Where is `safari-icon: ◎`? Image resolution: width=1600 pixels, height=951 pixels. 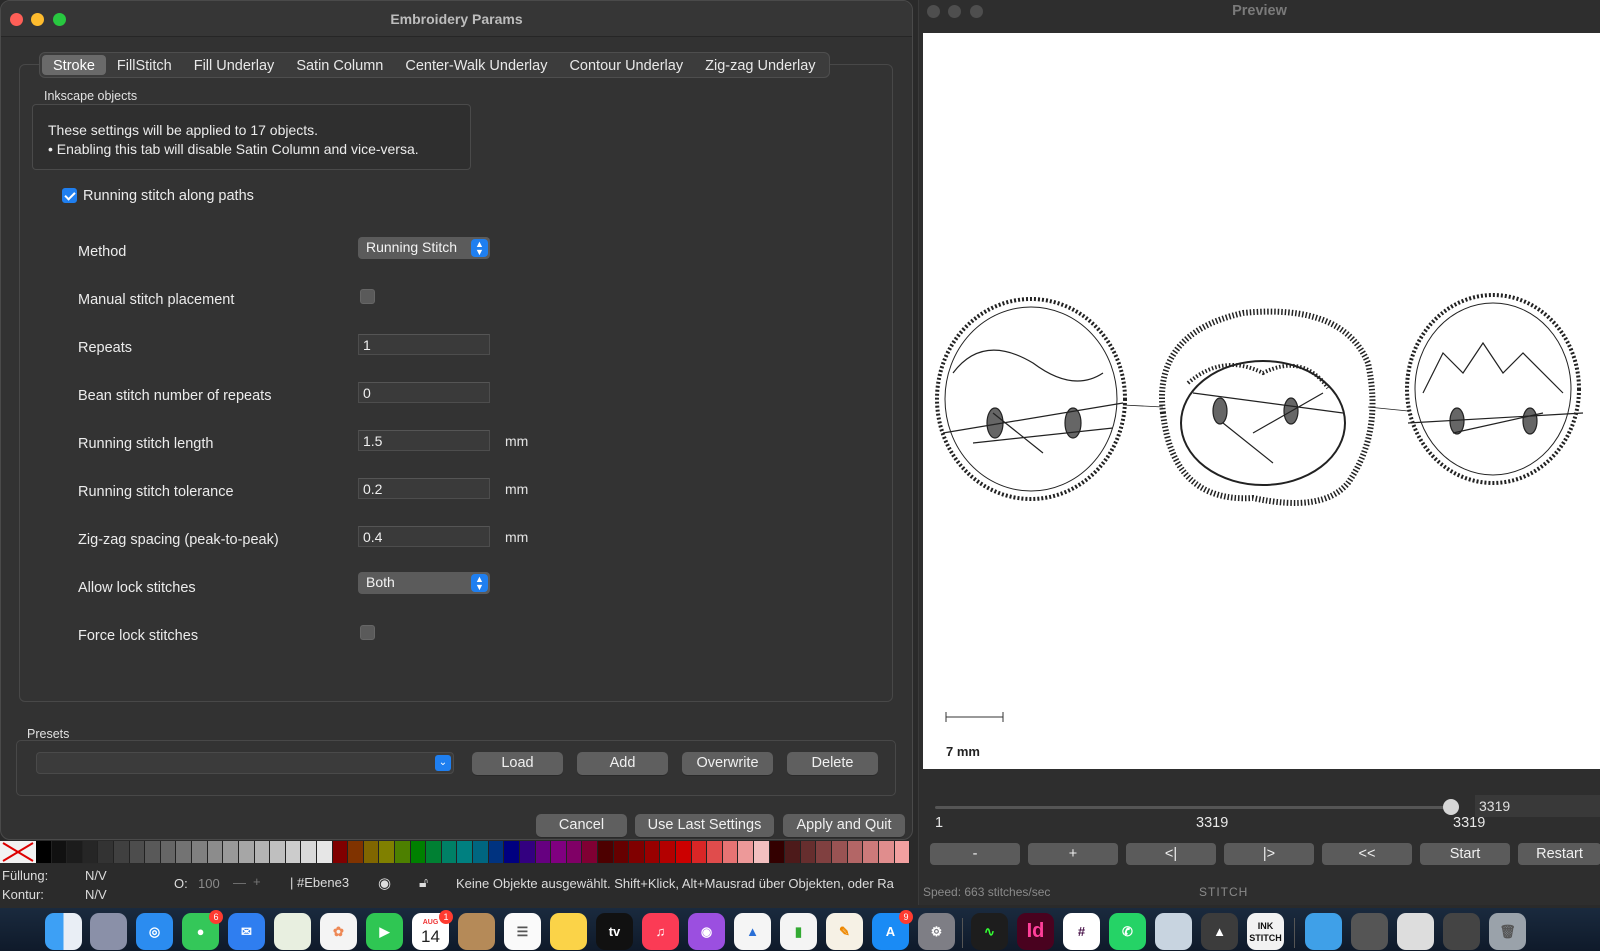
safari-icon: ◎ is located at coordinates (154, 931).